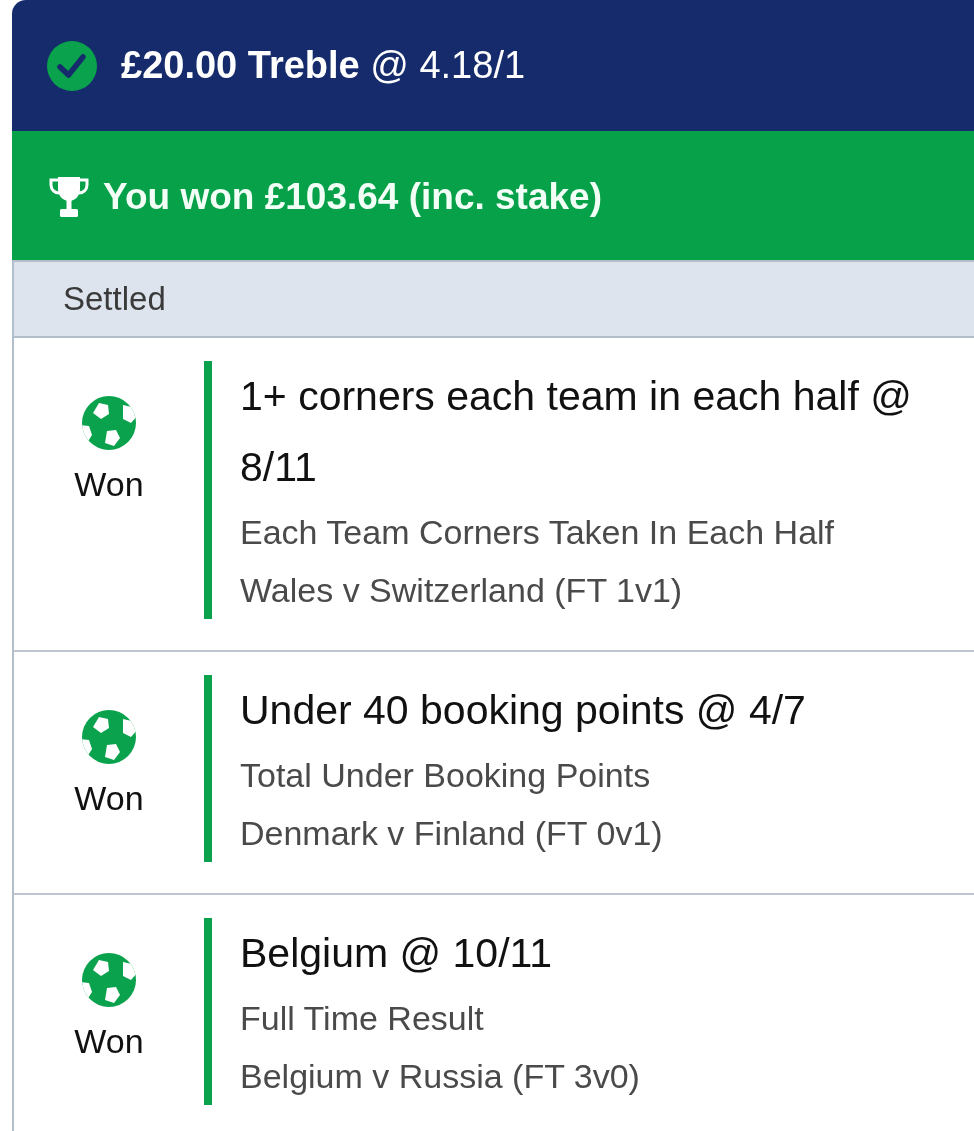  Describe the element at coordinates (362, 1018) in the screenshot. I see `market-text: Full Time Result` at that location.